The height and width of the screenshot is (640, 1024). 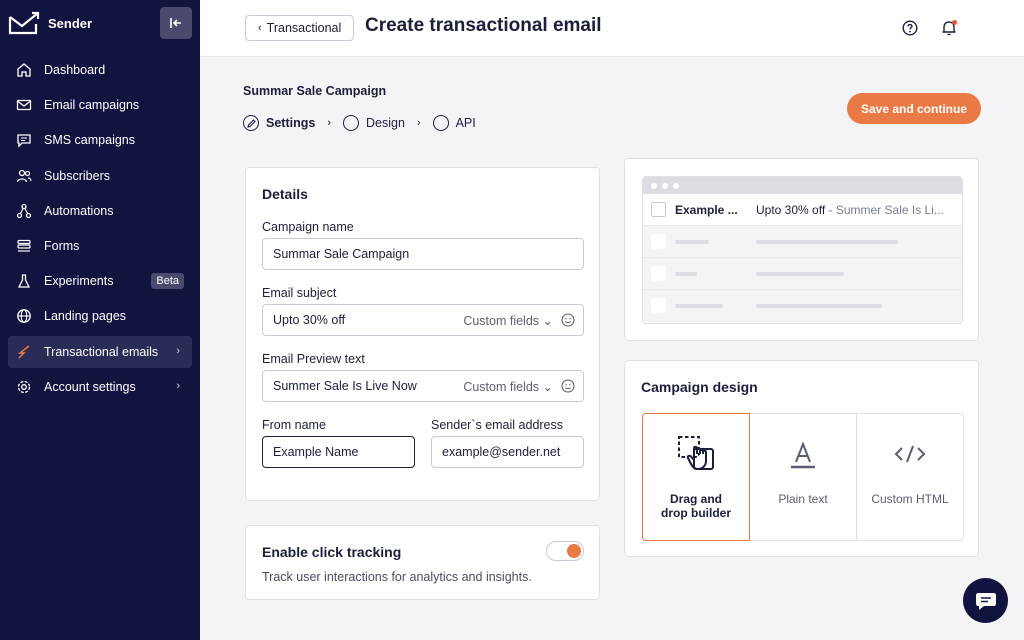 What do you see at coordinates (24, 140) in the screenshot?
I see `chat-icon` at bounding box center [24, 140].